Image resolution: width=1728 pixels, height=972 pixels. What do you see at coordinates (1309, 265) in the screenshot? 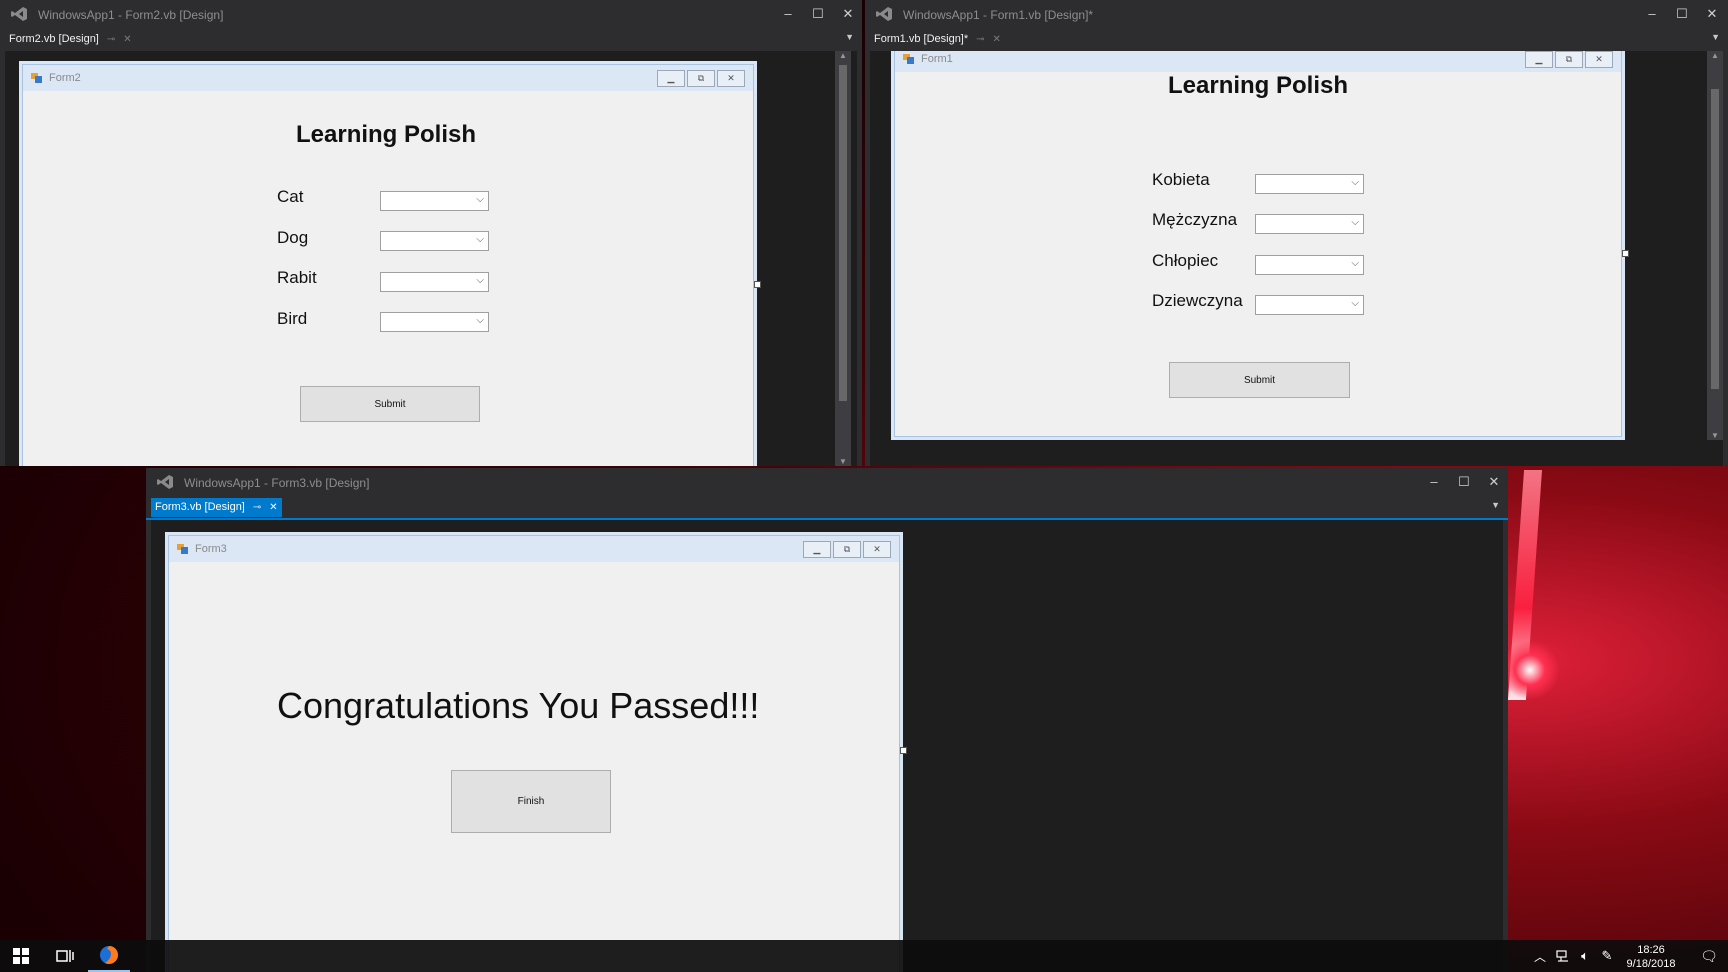
I see `combo-chlopiec: ⌵` at bounding box center [1309, 265].